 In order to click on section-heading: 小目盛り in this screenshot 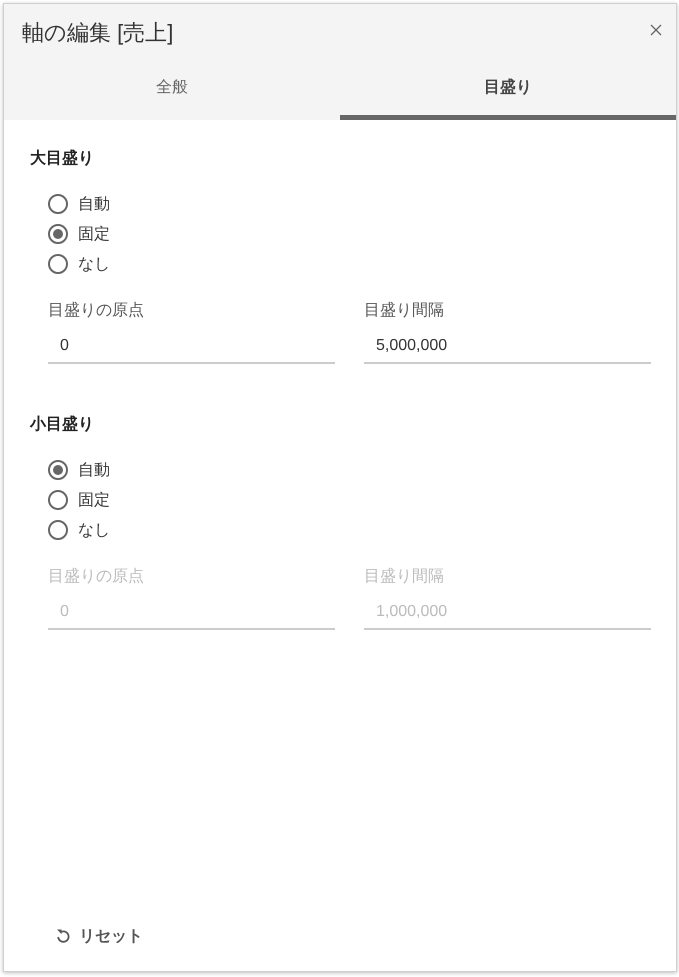, I will do `click(62, 424)`.